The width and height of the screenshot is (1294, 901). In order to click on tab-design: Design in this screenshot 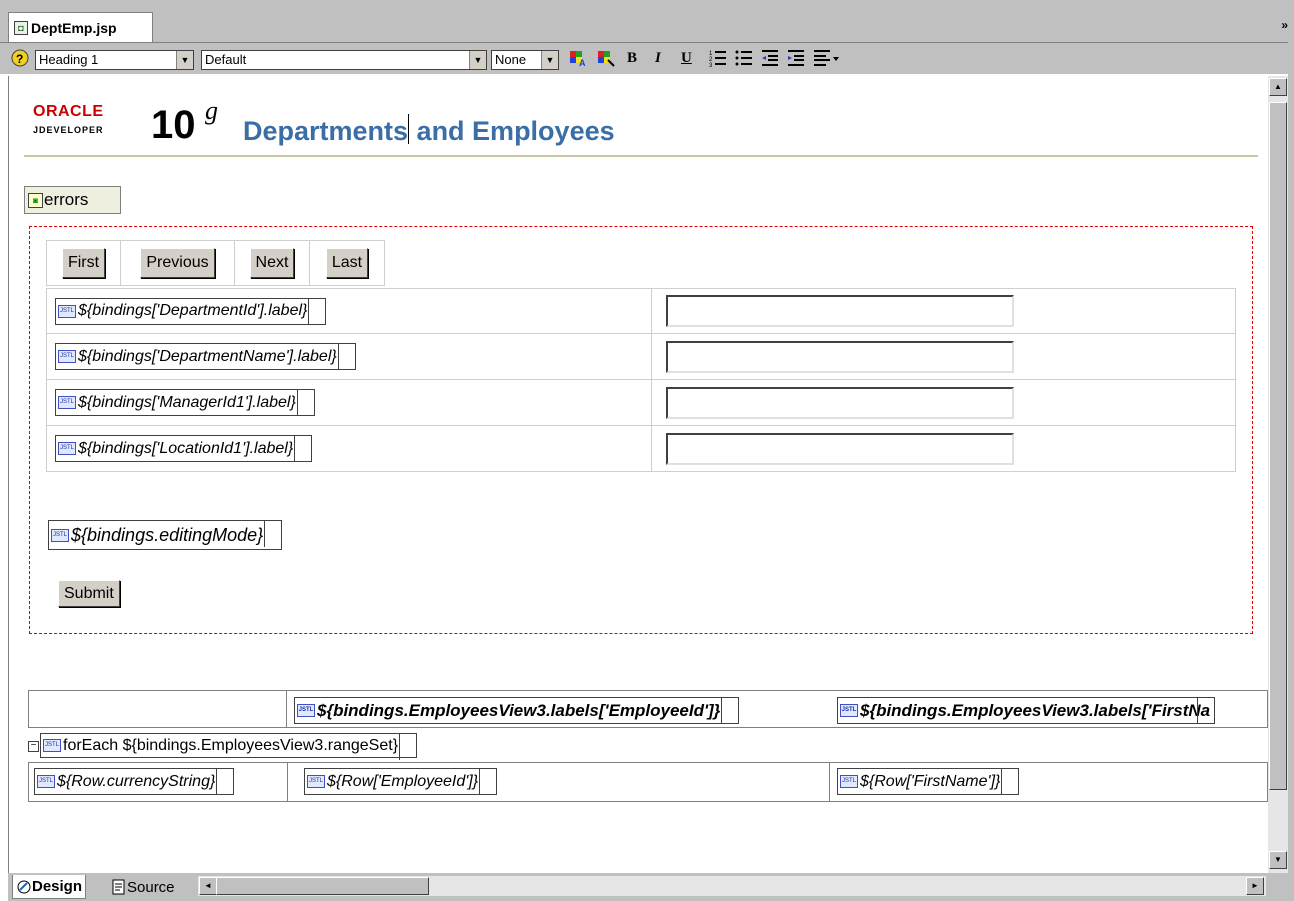, I will do `click(49, 887)`.